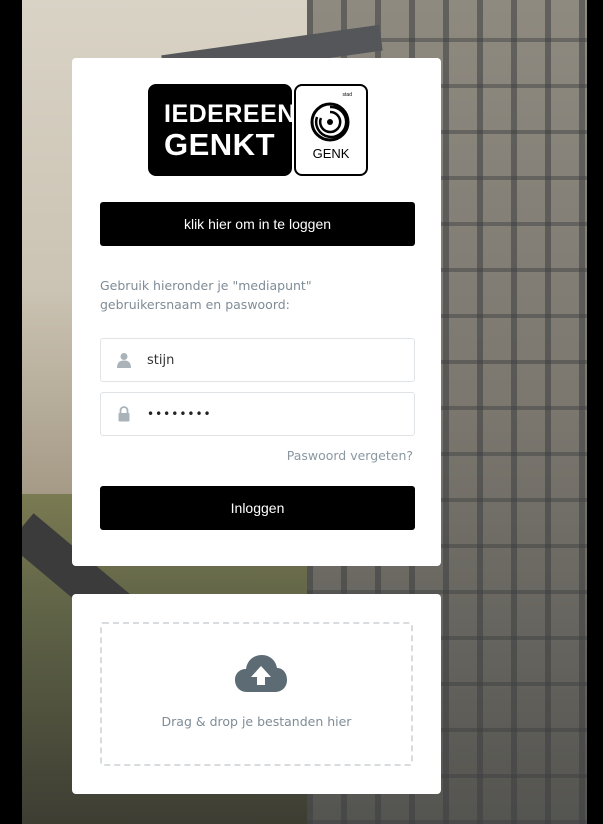 This screenshot has width=603, height=824. Describe the element at coordinates (272, 414) in the screenshot. I see `password-input` at that location.